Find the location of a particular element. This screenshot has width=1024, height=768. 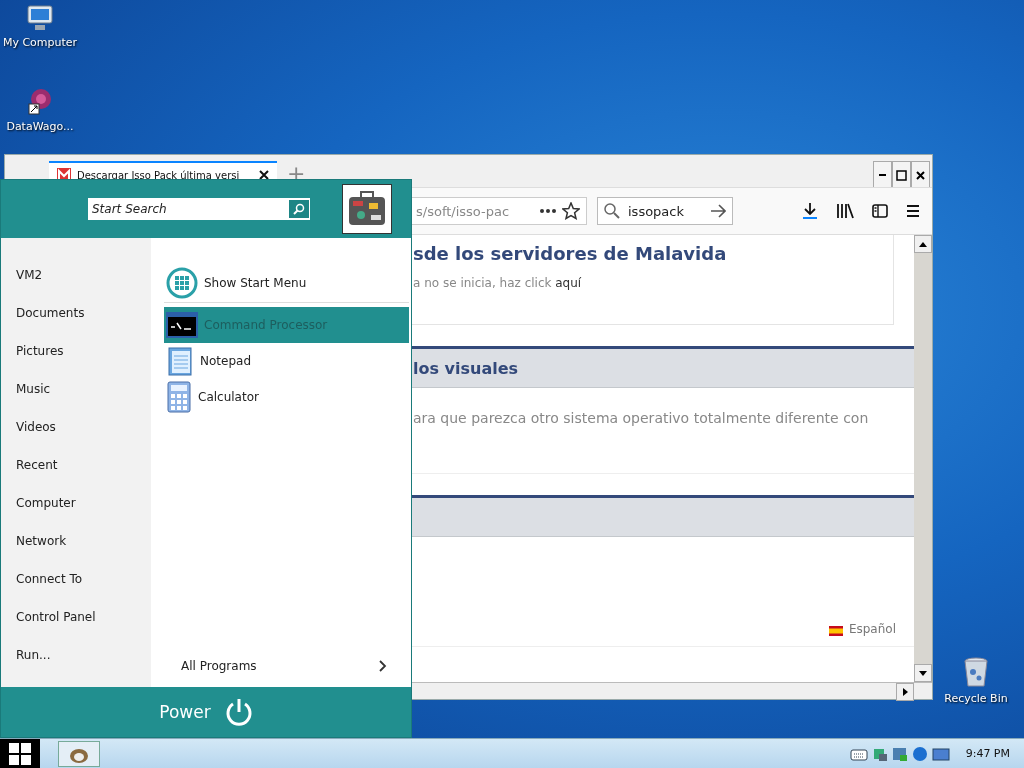

globe-icon is located at coordinates (919, 753).